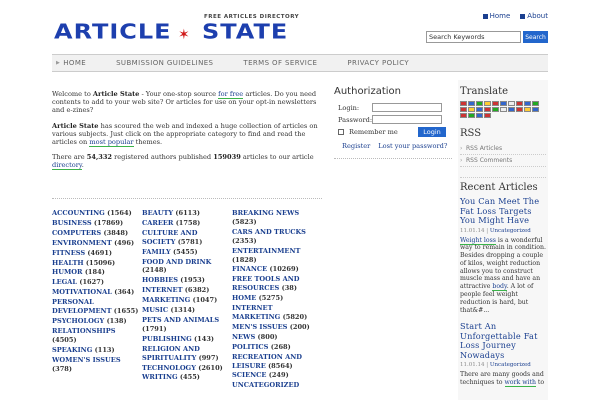 This screenshot has width=600, height=400. What do you see at coordinates (534, 16) in the screenshot?
I see `top-link-about: About` at bounding box center [534, 16].